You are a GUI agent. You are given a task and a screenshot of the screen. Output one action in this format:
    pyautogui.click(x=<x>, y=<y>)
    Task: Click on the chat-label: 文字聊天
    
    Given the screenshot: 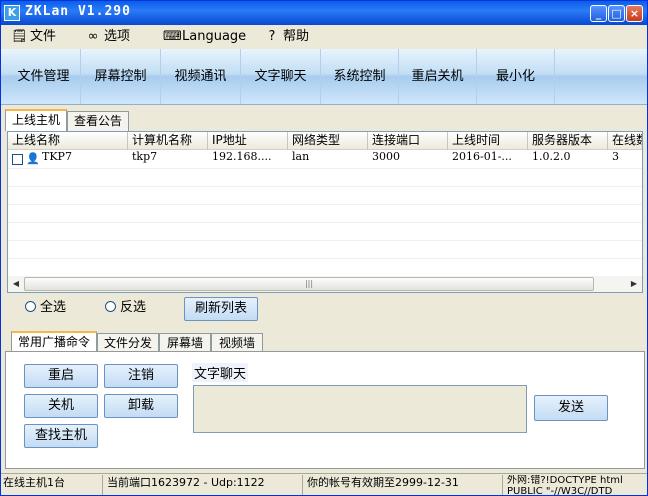 What is the action you would take?
    pyautogui.click(x=220, y=372)
    